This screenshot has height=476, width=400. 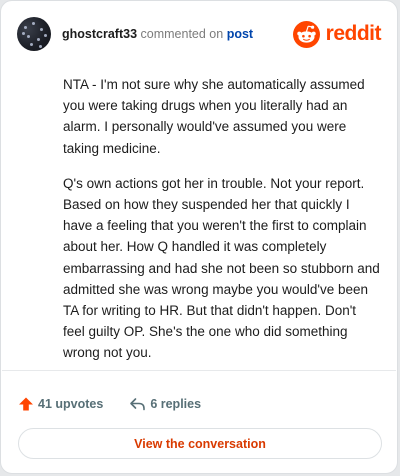 What do you see at coordinates (99, 34) in the screenshot?
I see `username-link: ghostcraft33` at bounding box center [99, 34].